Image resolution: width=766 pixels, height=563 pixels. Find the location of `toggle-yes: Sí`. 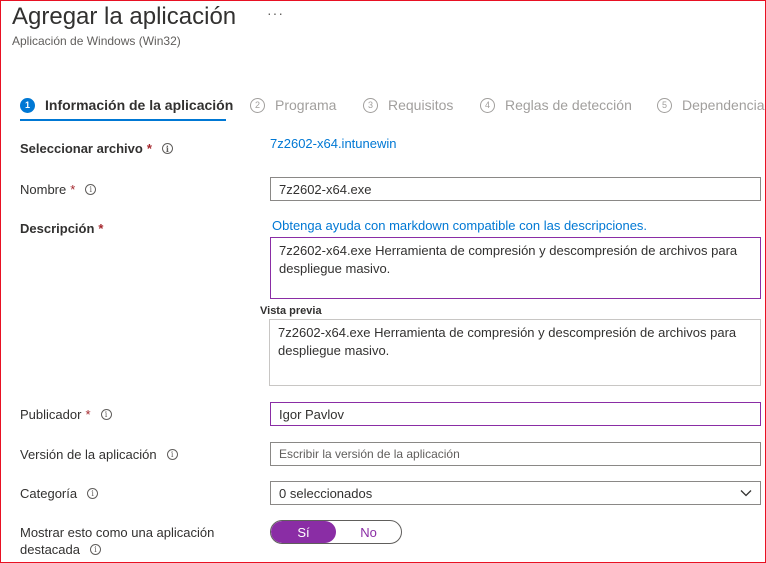

toggle-yes: Sí is located at coordinates (303, 532).